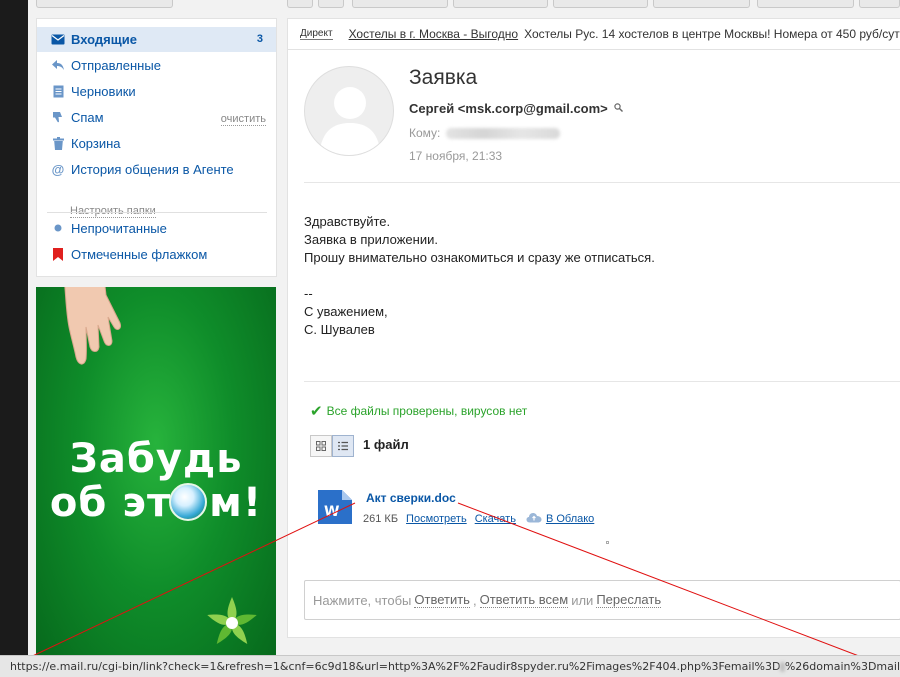  What do you see at coordinates (14, 338) in the screenshot?
I see `window-frame-left` at bounding box center [14, 338].